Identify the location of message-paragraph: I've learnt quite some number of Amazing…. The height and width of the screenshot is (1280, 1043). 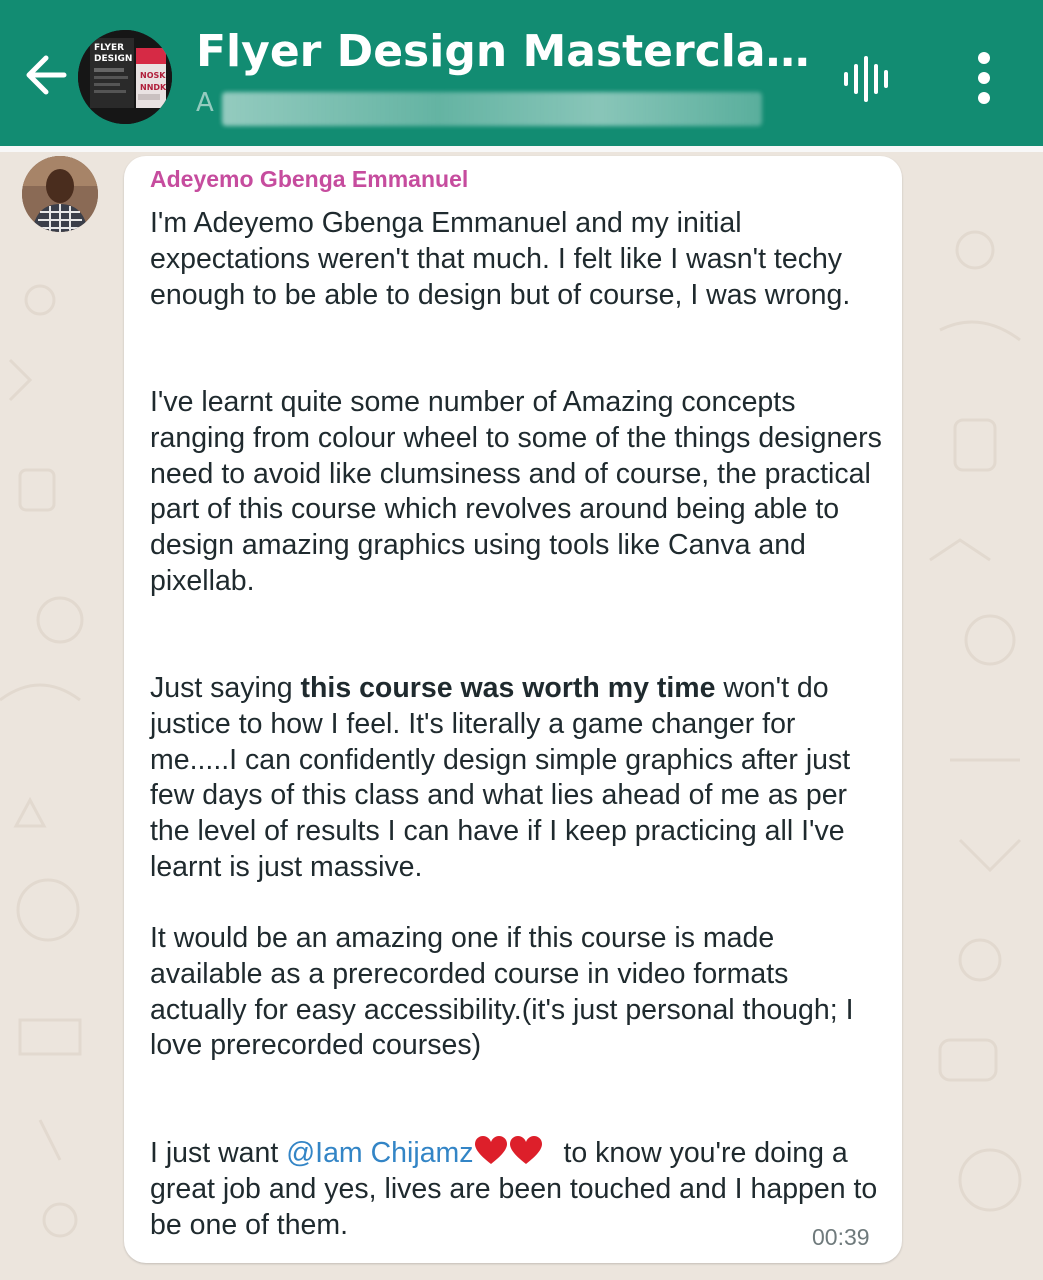
(516, 491).